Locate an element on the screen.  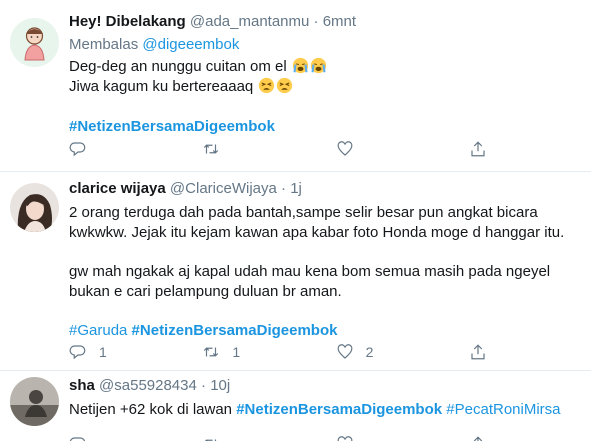
reply-count: 1 is located at coordinates (103, 352).